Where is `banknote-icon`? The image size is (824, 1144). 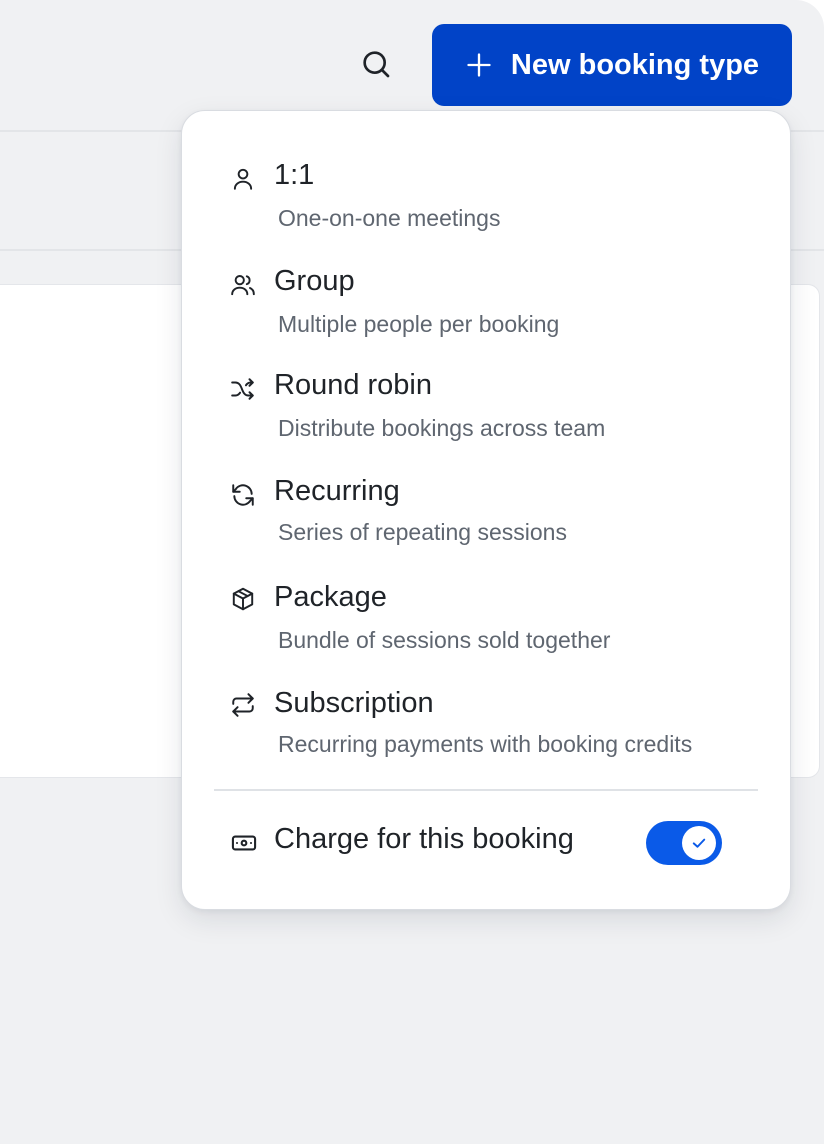 banknote-icon is located at coordinates (244, 843).